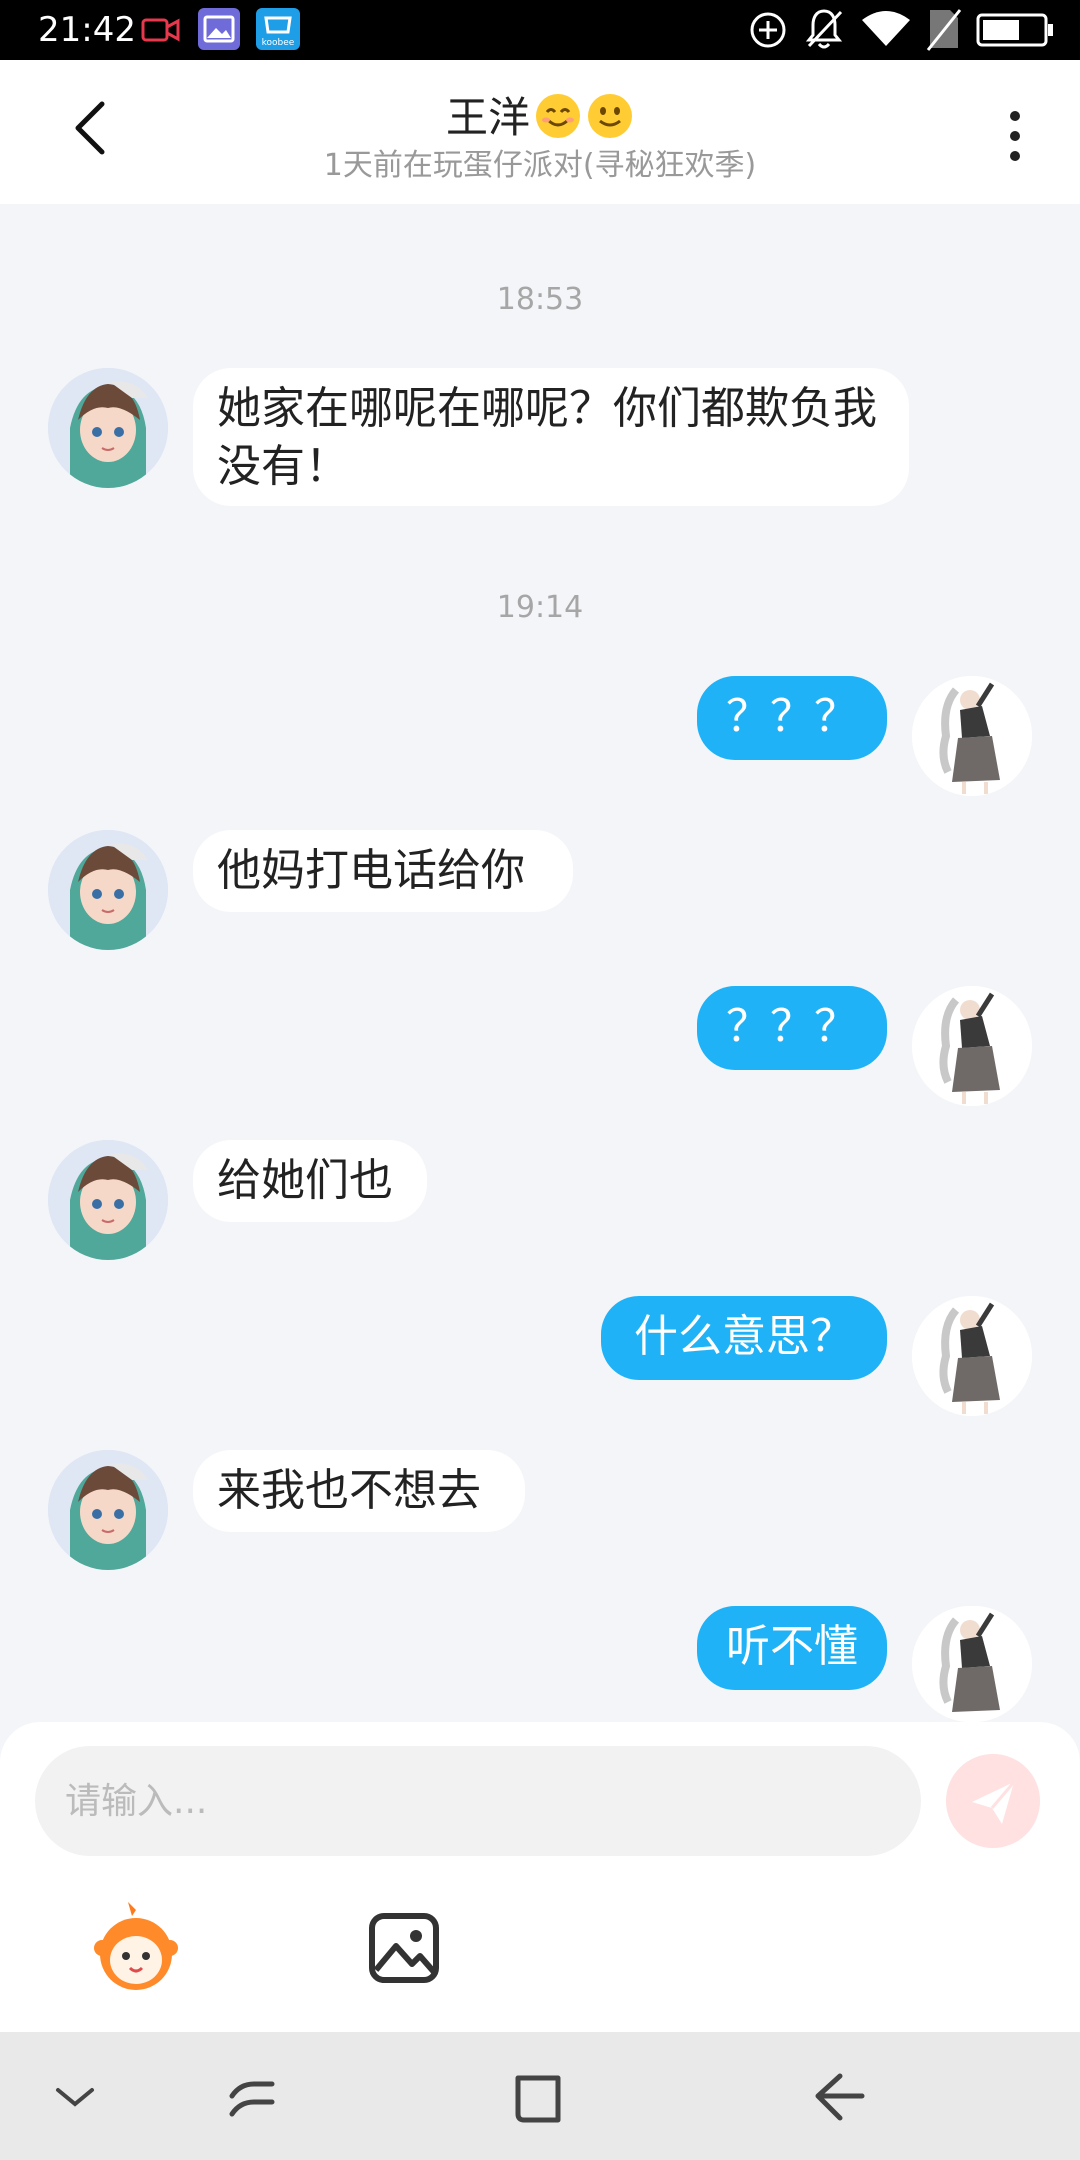  Describe the element at coordinates (558, 116) in the screenshot. I see `smiling-face-emoji` at that location.